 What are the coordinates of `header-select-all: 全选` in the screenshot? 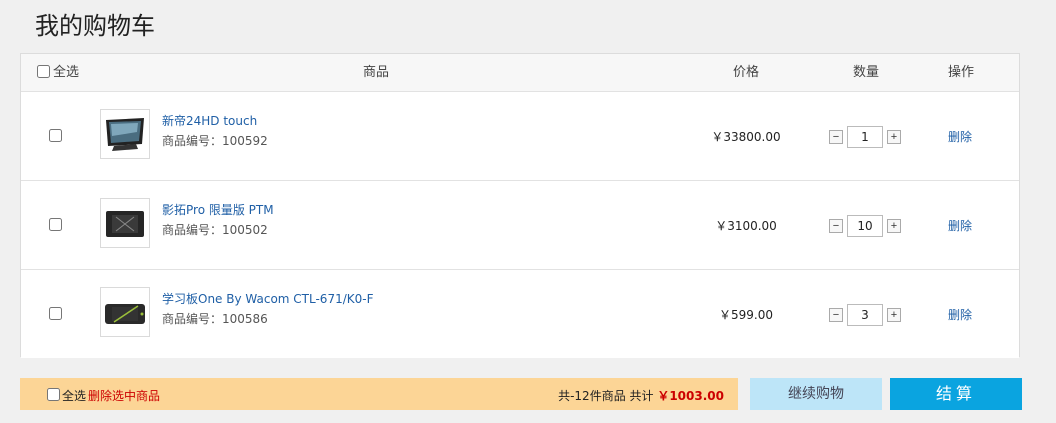 It's located at (58, 72).